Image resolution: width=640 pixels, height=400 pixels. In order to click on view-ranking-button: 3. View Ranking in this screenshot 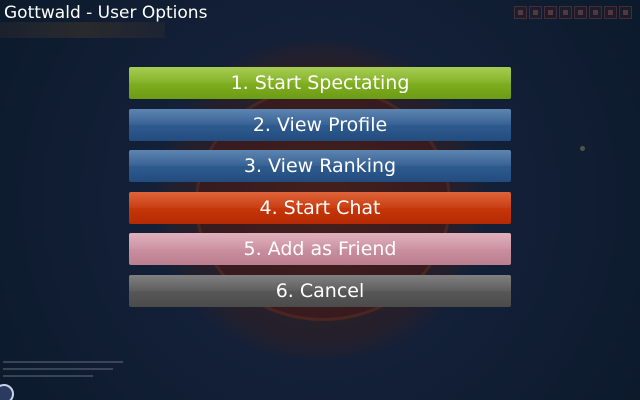, I will do `click(320, 166)`.